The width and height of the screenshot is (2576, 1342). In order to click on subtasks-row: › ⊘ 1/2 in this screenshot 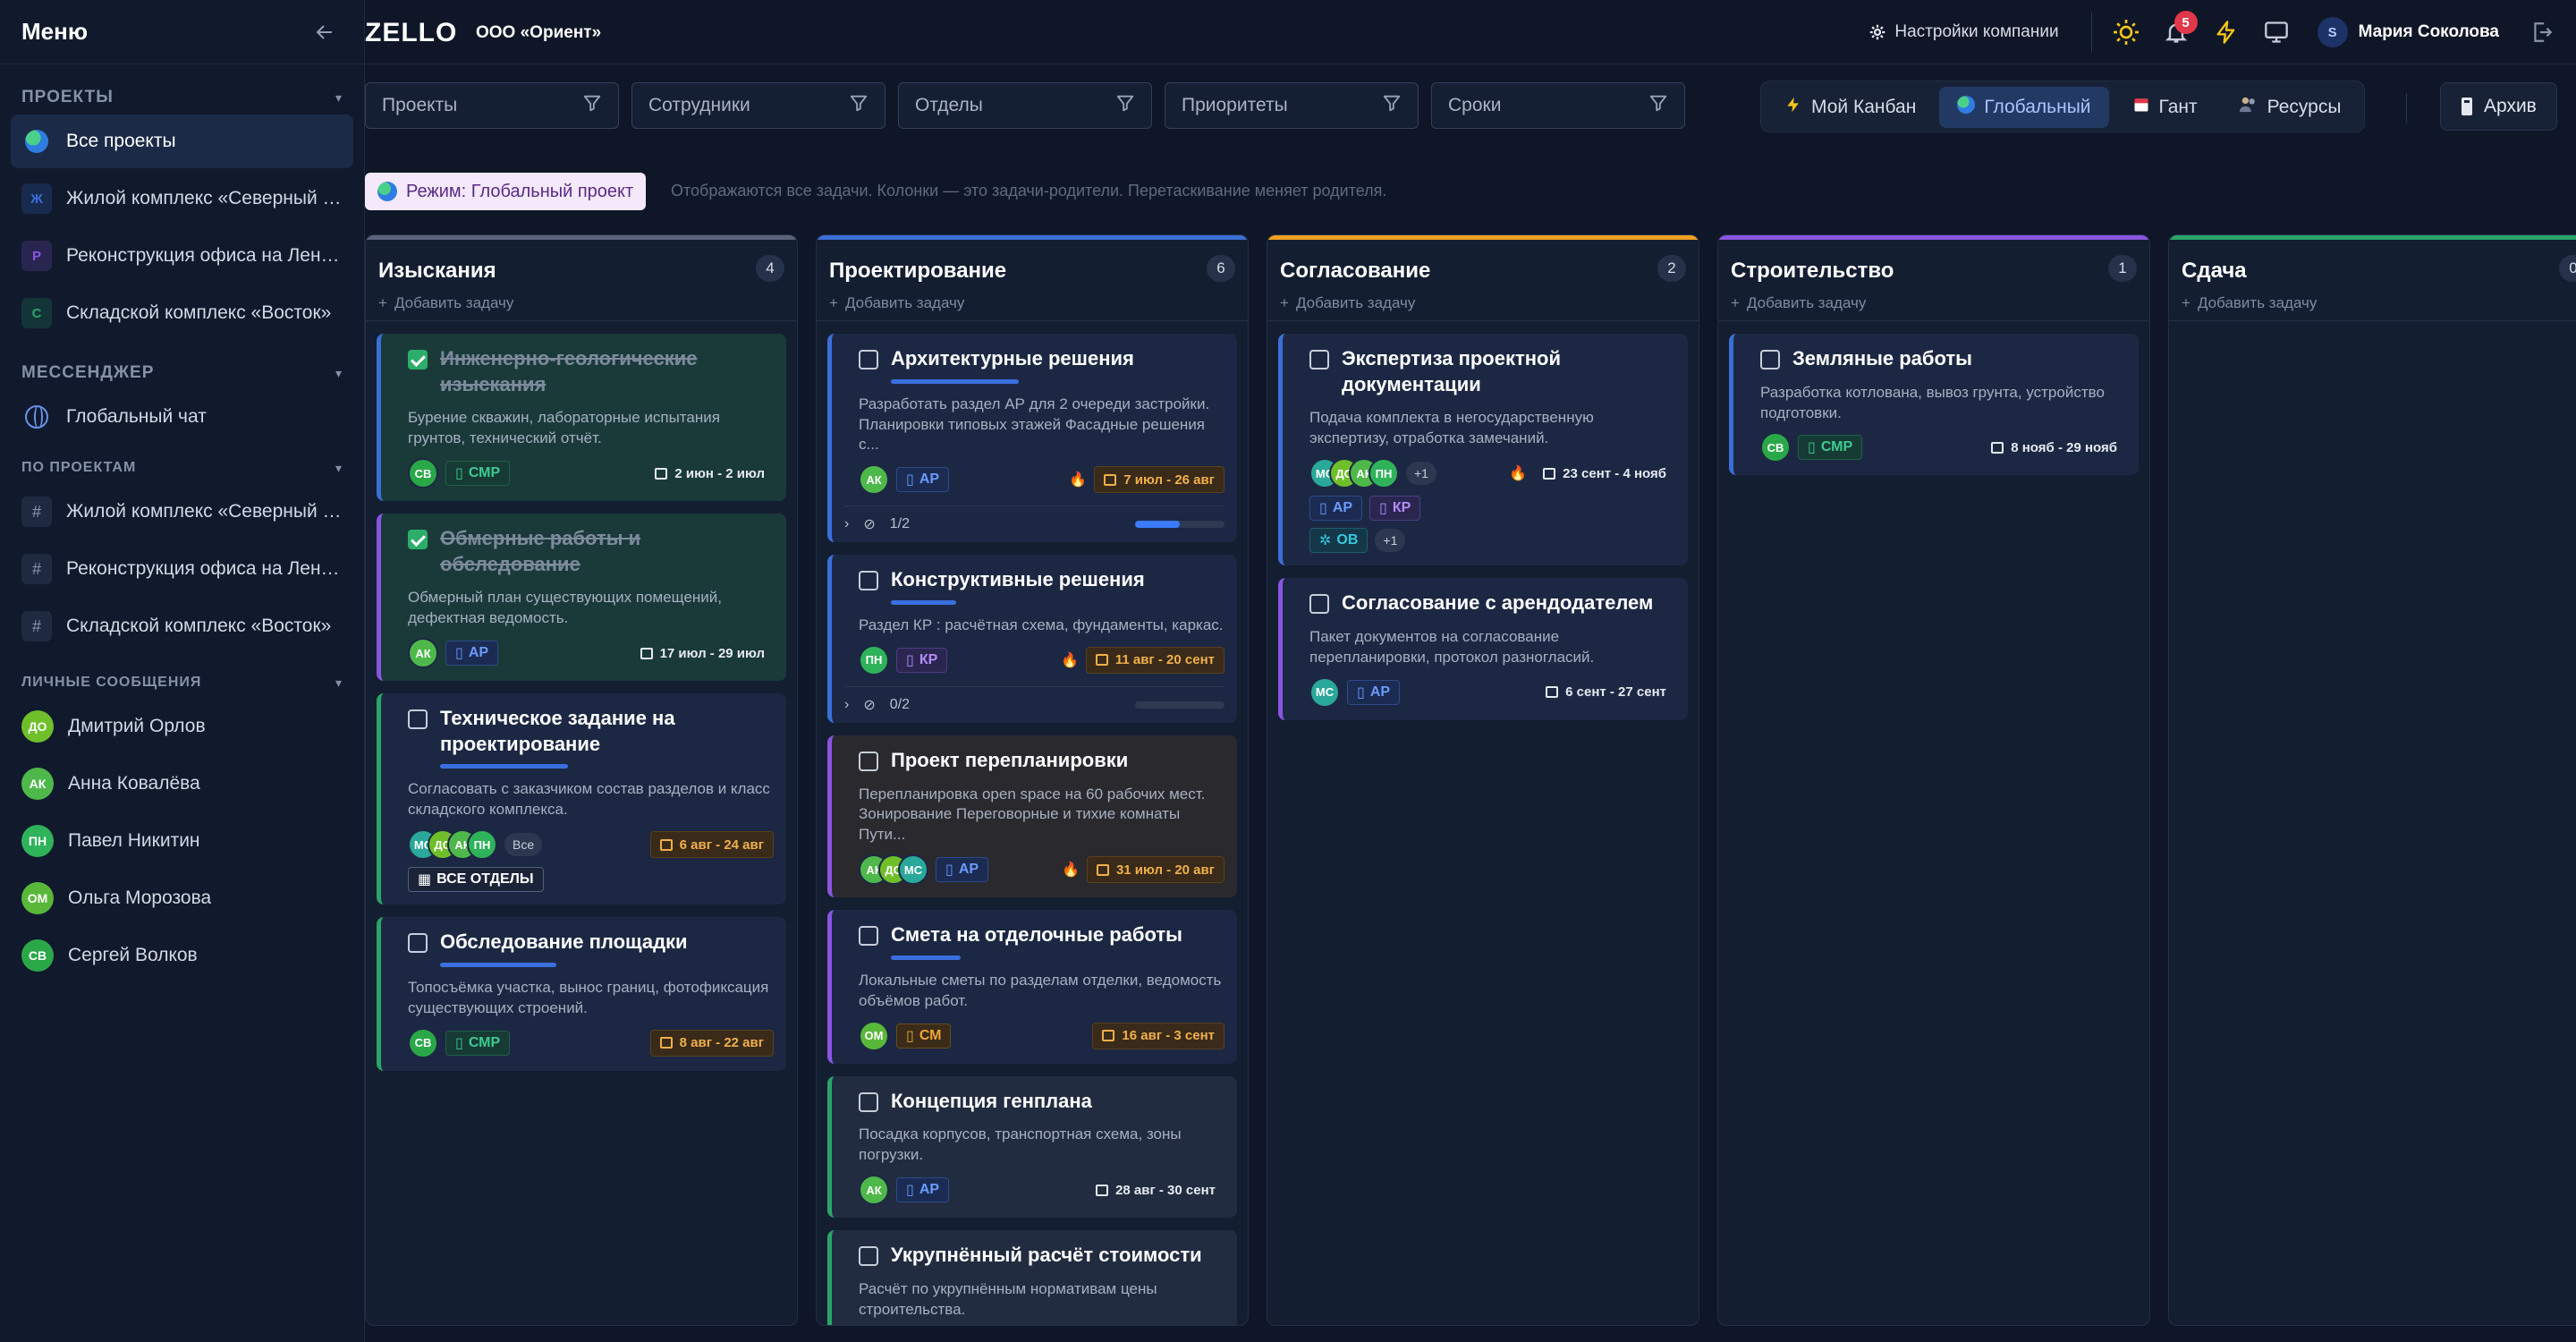, I will do `click(1034, 519)`.